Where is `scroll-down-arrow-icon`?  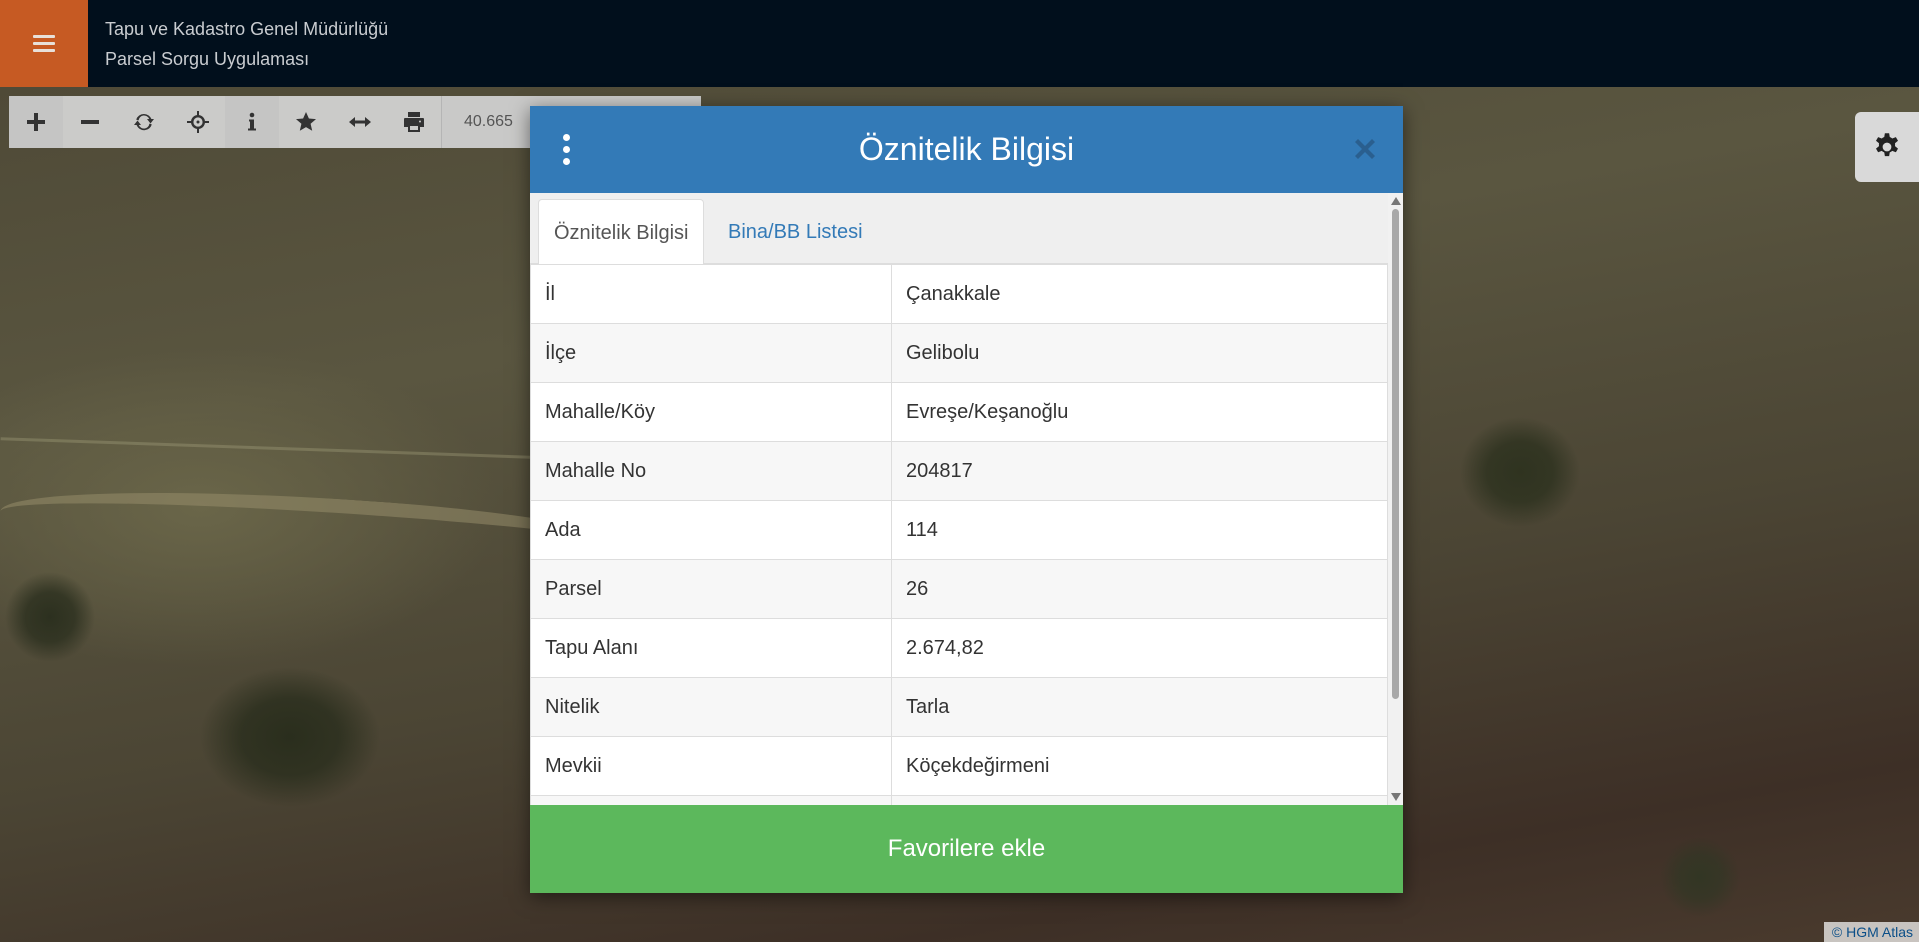
scroll-down-arrow-icon is located at coordinates (1396, 797).